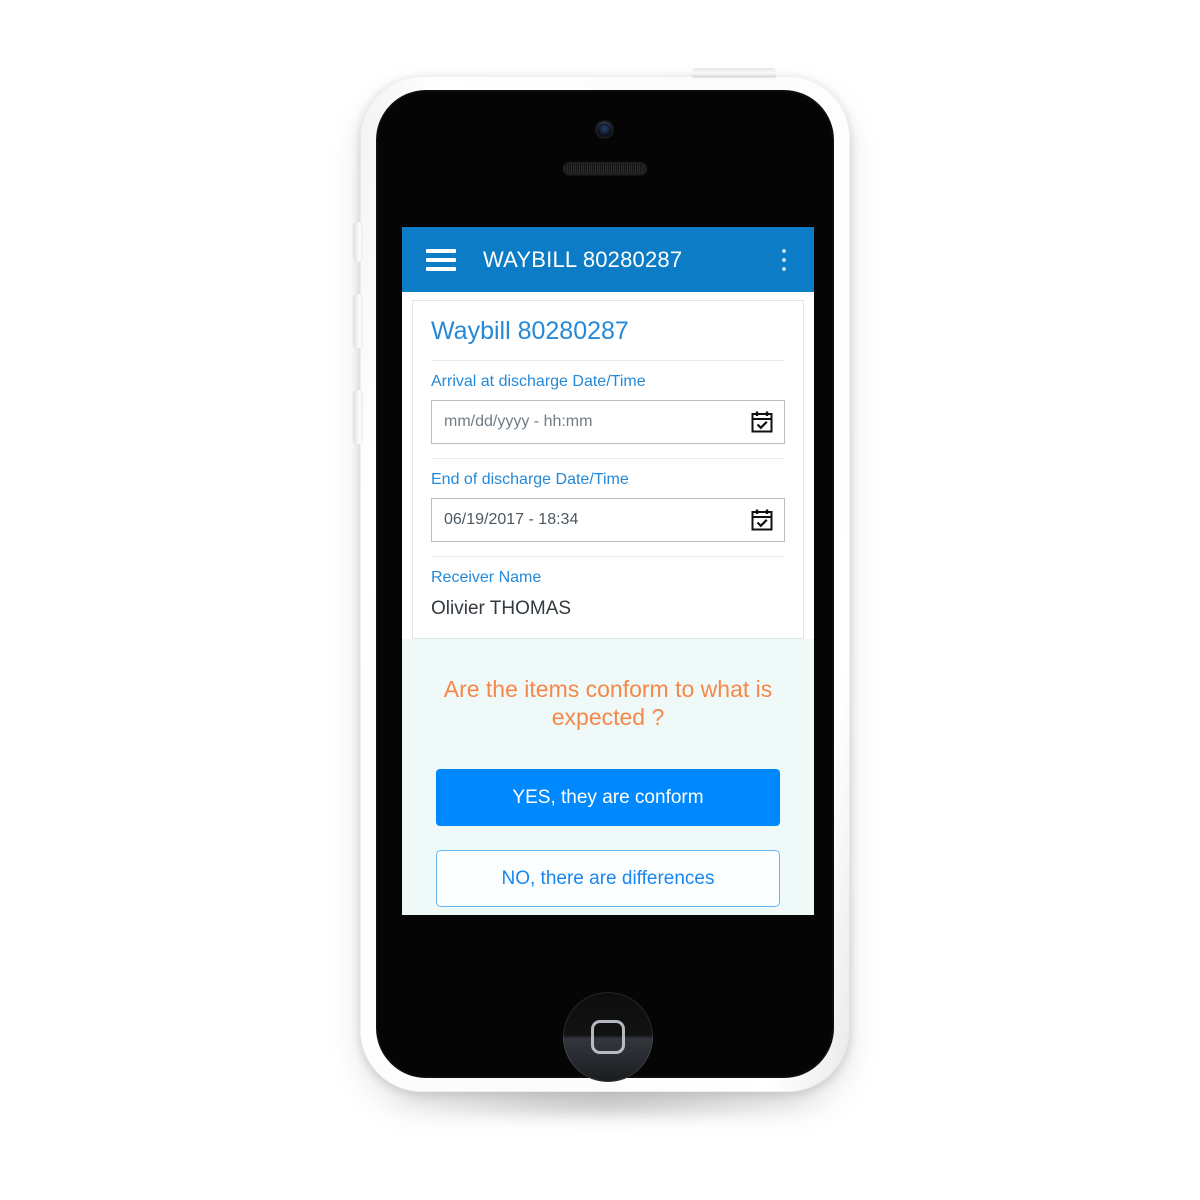 The width and height of the screenshot is (1200, 1200). What do you see at coordinates (784, 259) in the screenshot?
I see `more-vertical-icon` at bounding box center [784, 259].